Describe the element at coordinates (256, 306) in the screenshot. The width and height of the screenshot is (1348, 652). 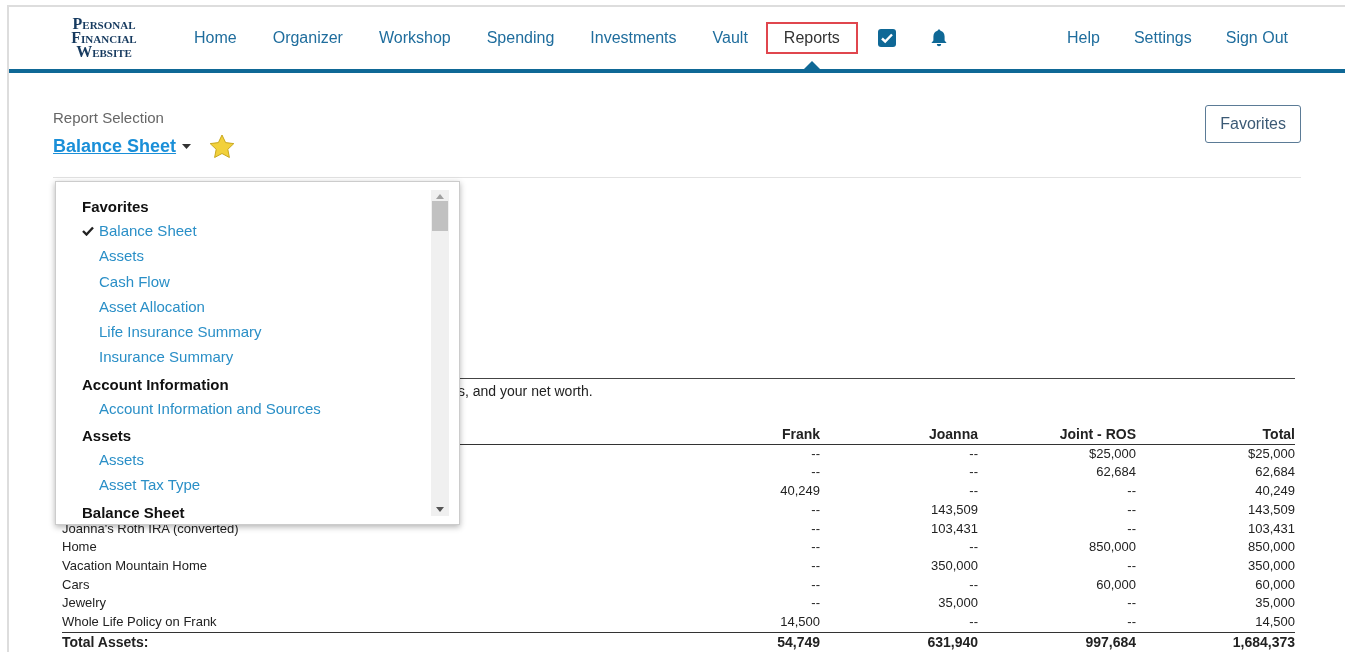
I see `menu-item: Asset Allocation` at that location.